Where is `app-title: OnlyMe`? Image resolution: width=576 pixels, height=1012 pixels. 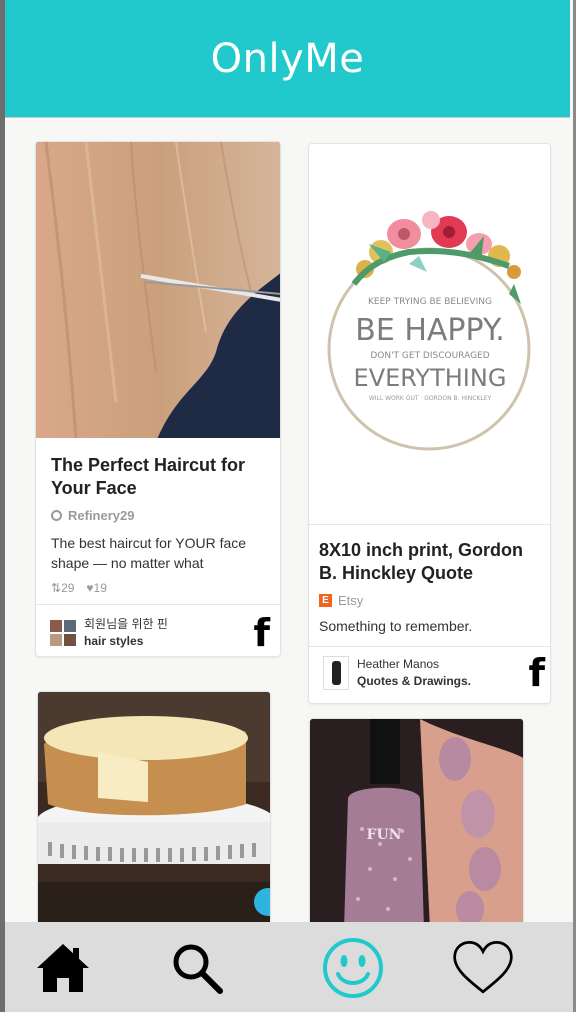 app-title: OnlyMe is located at coordinates (287, 58).